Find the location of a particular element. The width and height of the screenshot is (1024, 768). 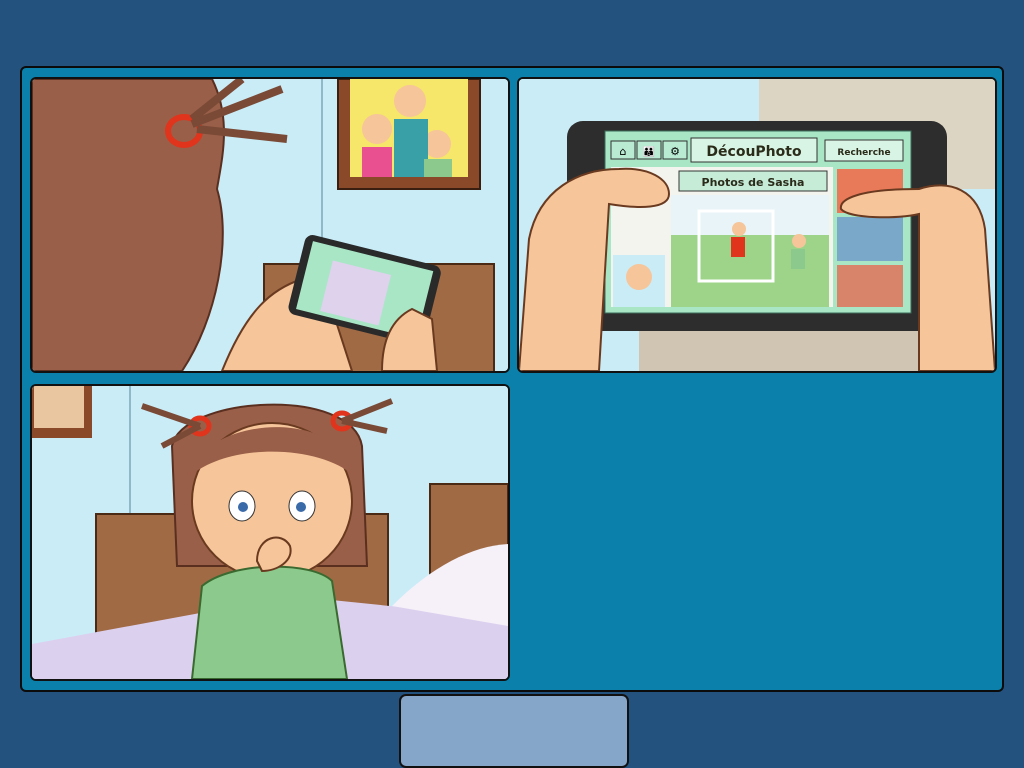

home-icon: ⌂ is located at coordinates (623, 151).